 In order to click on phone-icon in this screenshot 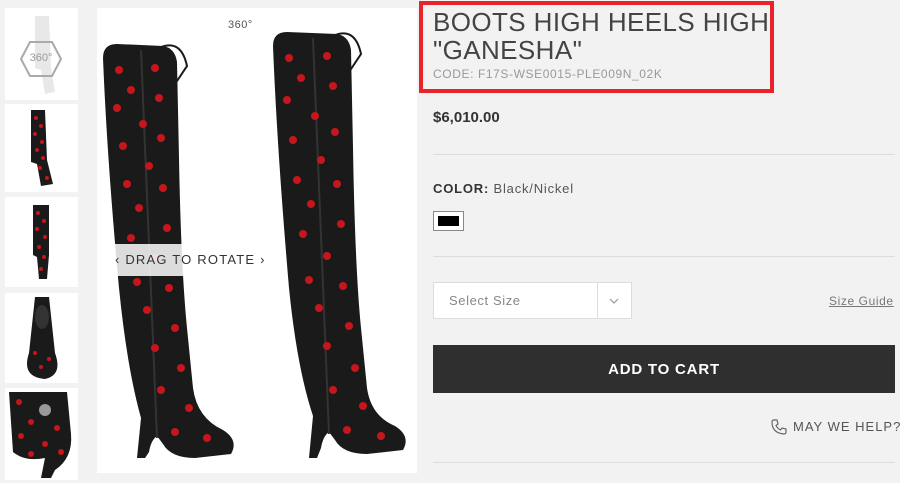, I will do `click(779, 427)`.